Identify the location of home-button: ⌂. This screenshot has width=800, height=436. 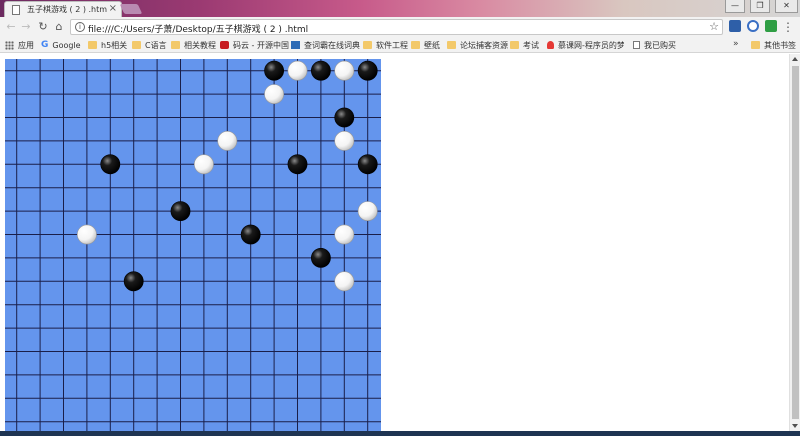
(59, 27).